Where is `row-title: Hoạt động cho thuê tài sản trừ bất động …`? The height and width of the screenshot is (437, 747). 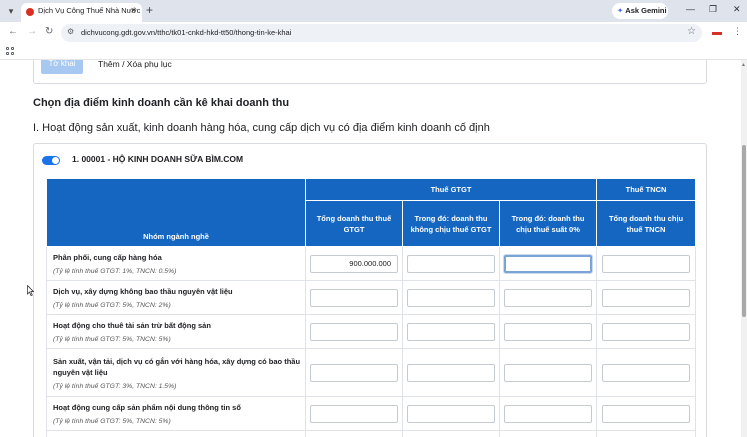
row-title: Hoạt động cho thuê tài sản trừ bất động … is located at coordinates (132, 325).